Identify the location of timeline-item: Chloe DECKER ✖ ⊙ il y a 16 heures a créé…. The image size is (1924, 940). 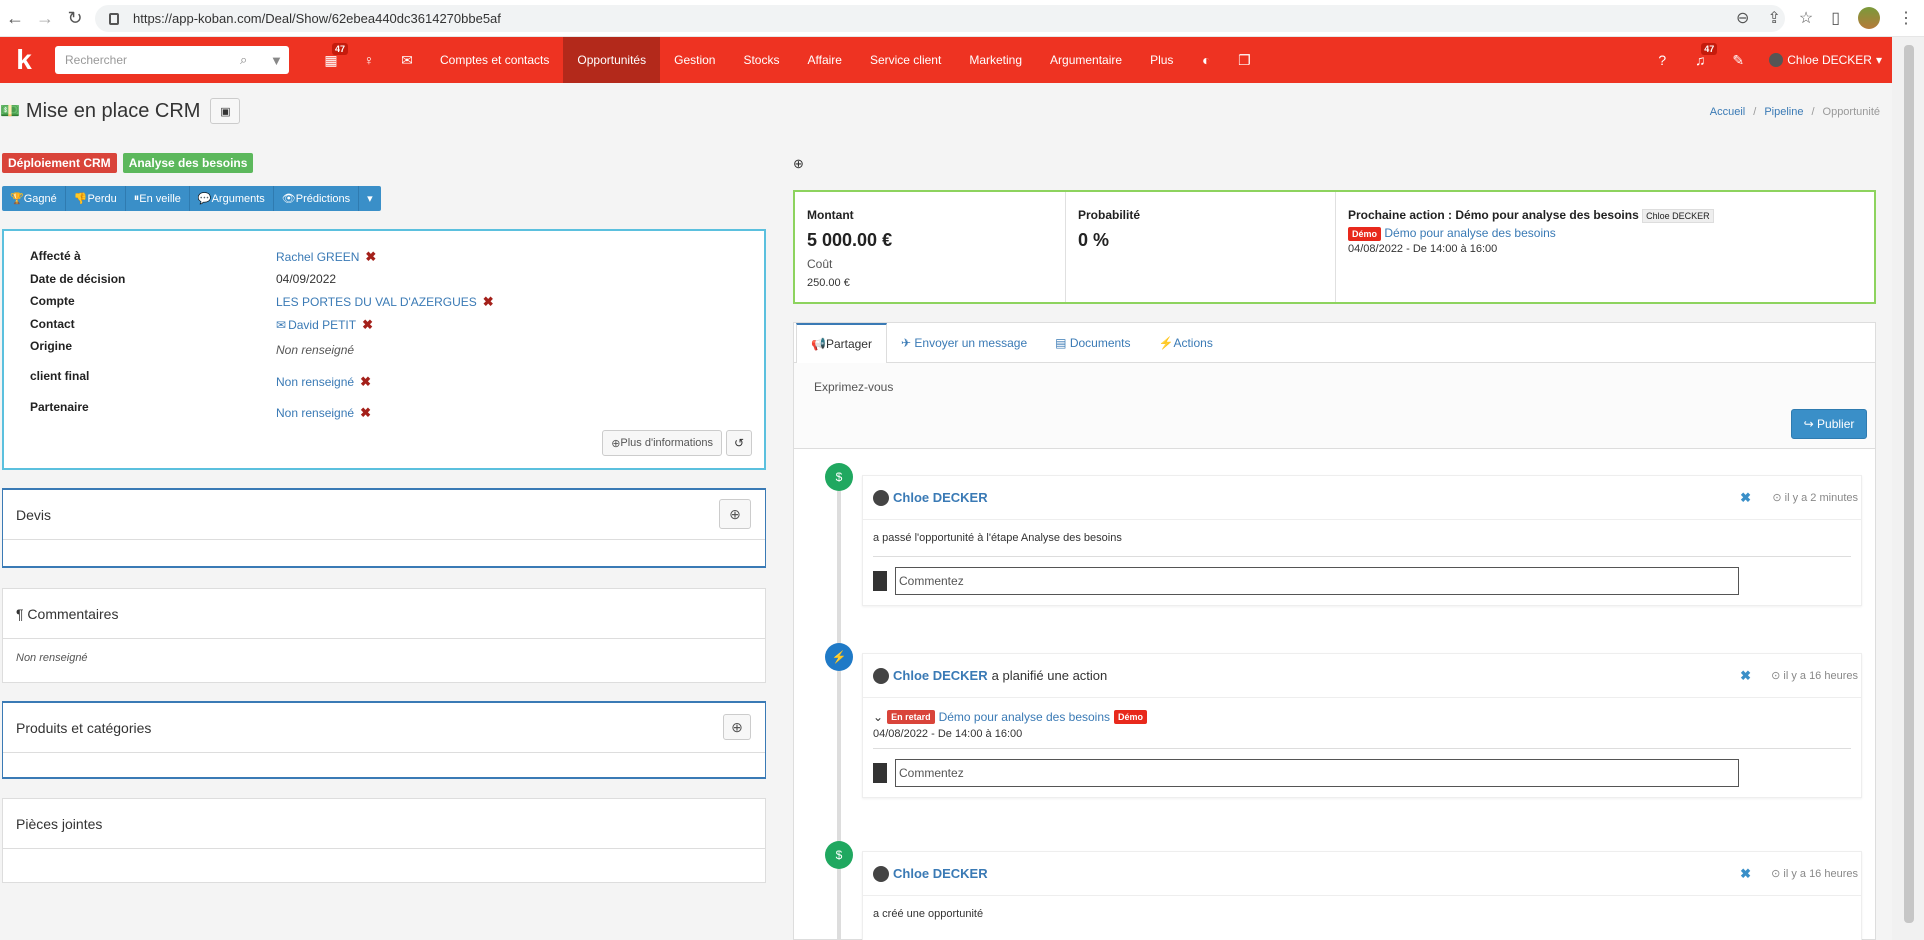
(1362, 895).